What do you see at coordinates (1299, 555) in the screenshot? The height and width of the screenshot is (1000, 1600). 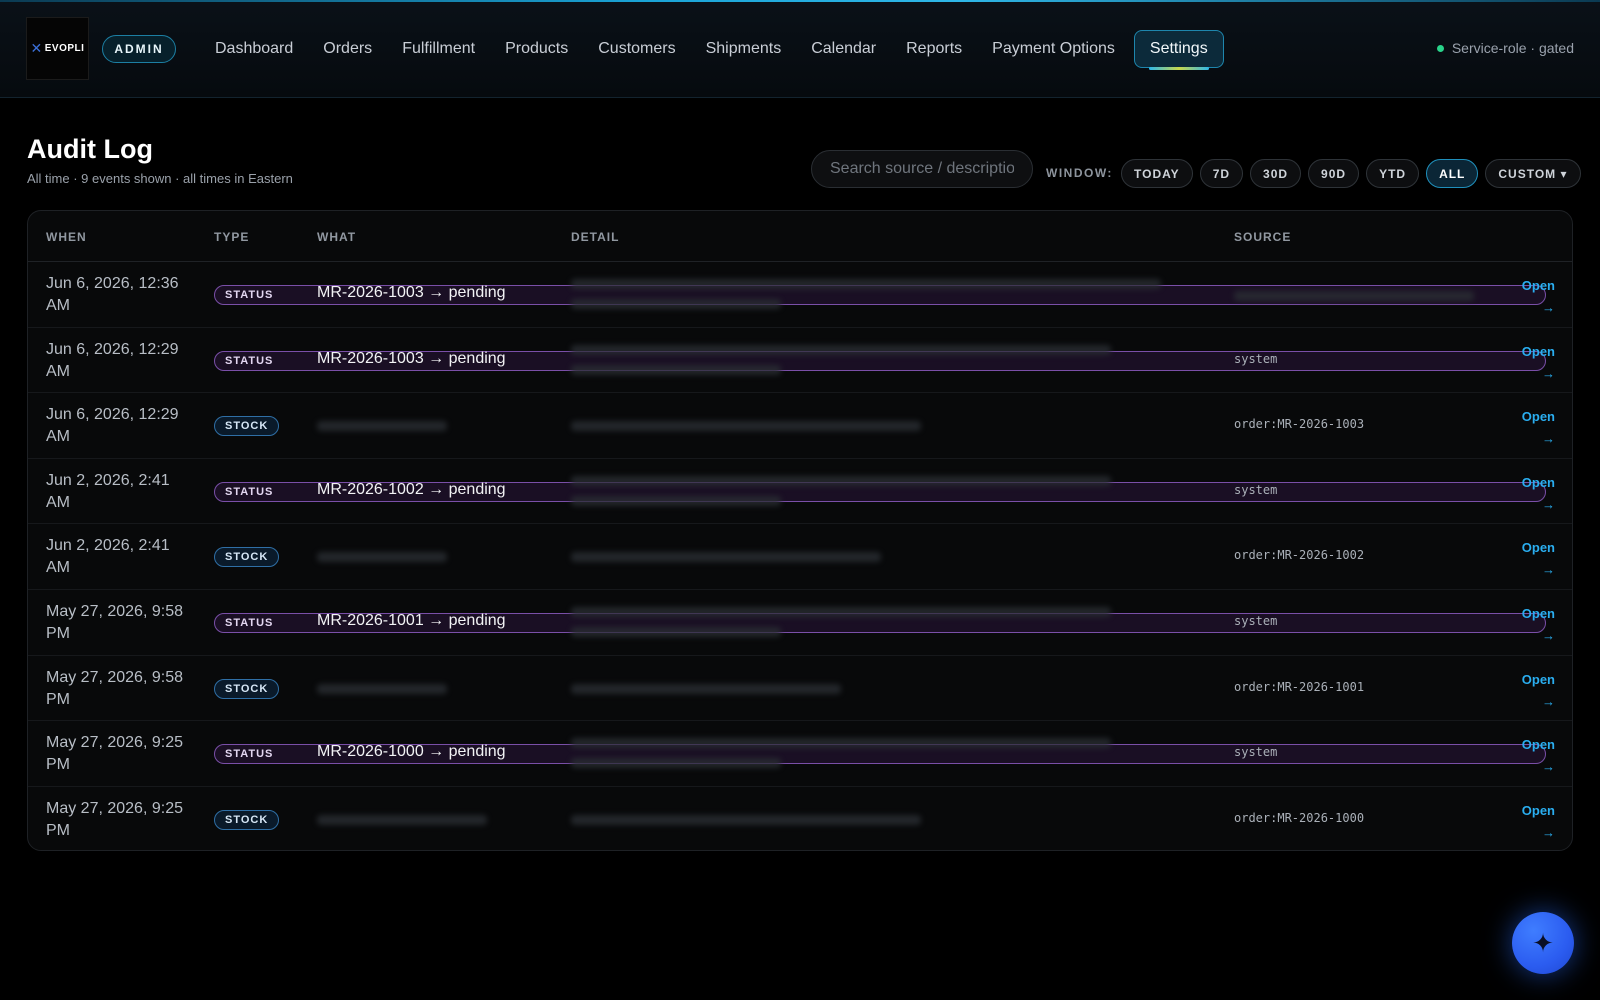 I see `cell-source: order:MR-2026-1002` at bounding box center [1299, 555].